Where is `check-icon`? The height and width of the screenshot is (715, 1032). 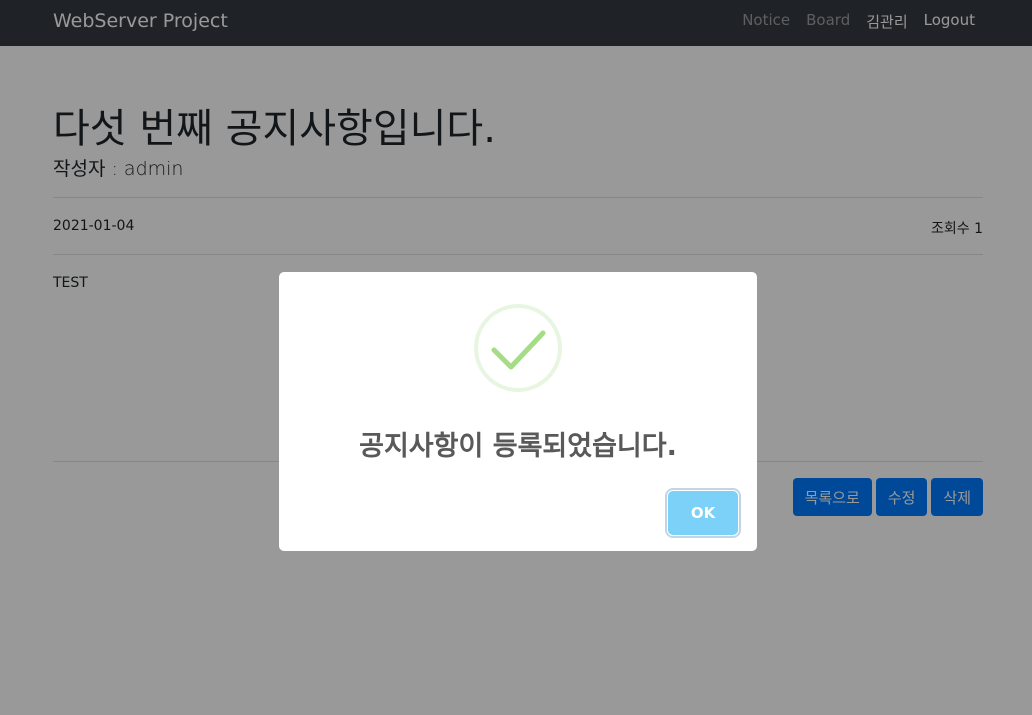 check-icon is located at coordinates (518, 348).